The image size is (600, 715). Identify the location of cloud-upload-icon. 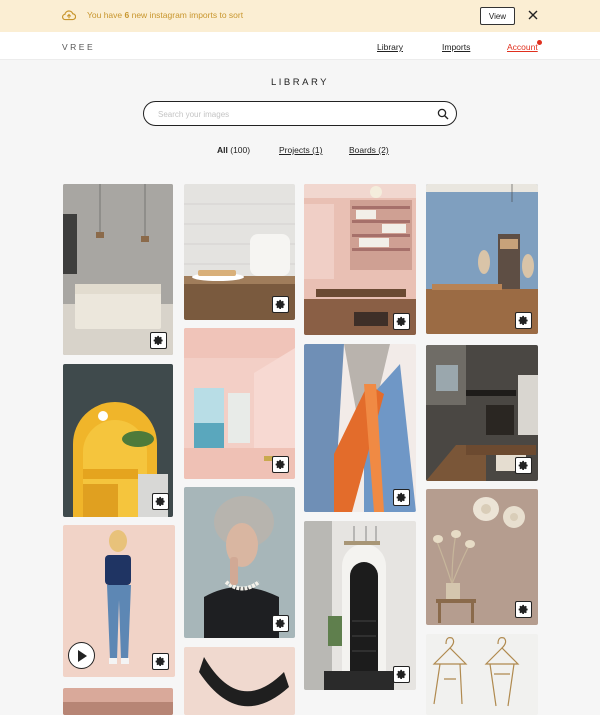
(69, 15).